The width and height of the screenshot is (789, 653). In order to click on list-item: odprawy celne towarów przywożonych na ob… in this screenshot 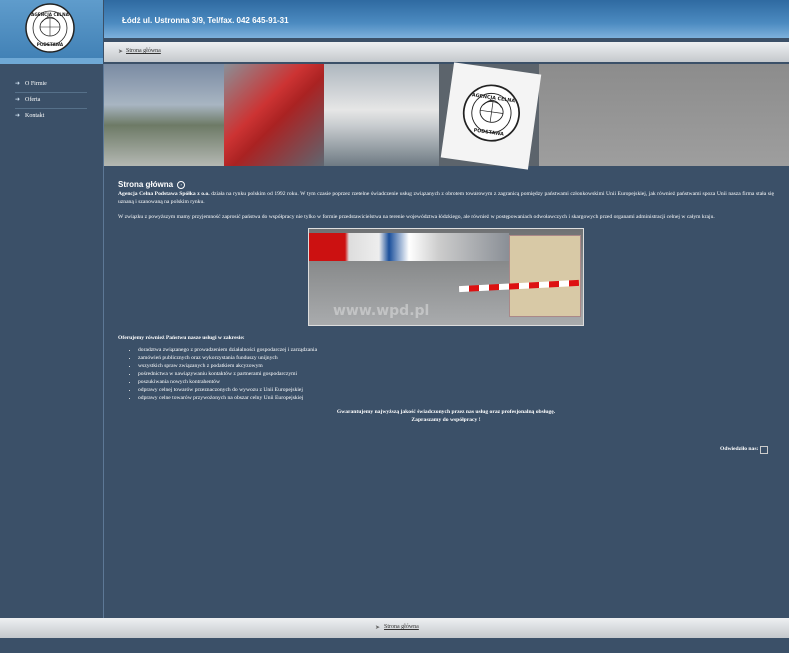, I will do `click(456, 398)`.